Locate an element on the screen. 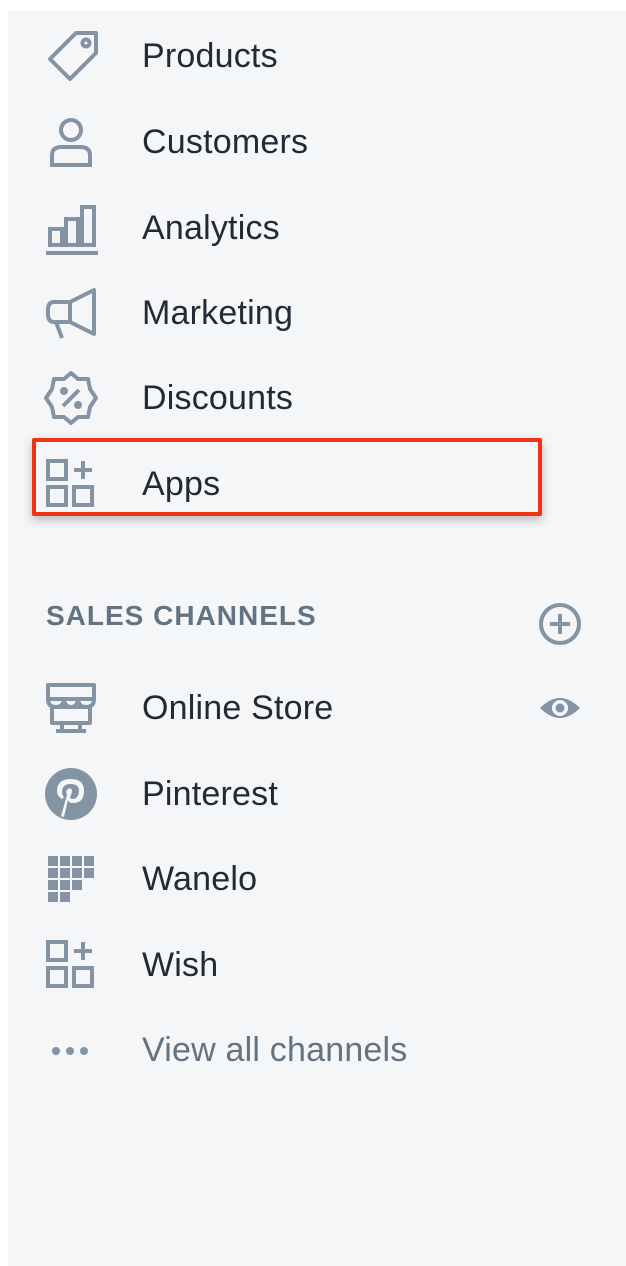 The width and height of the screenshot is (626, 1266). channel-item-wish: Wish is located at coordinates (308, 965).